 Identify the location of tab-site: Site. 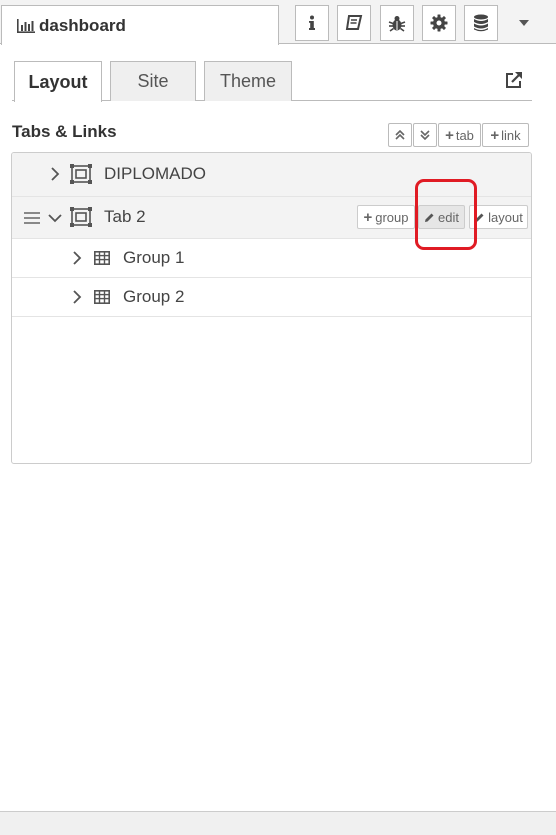
(153, 81).